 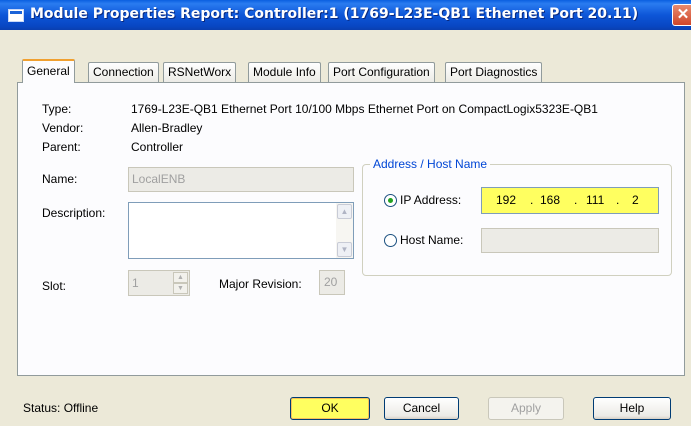 What do you see at coordinates (390, 200) in the screenshot?
I see `ip-address-radio` at bounding box center [390, 200].